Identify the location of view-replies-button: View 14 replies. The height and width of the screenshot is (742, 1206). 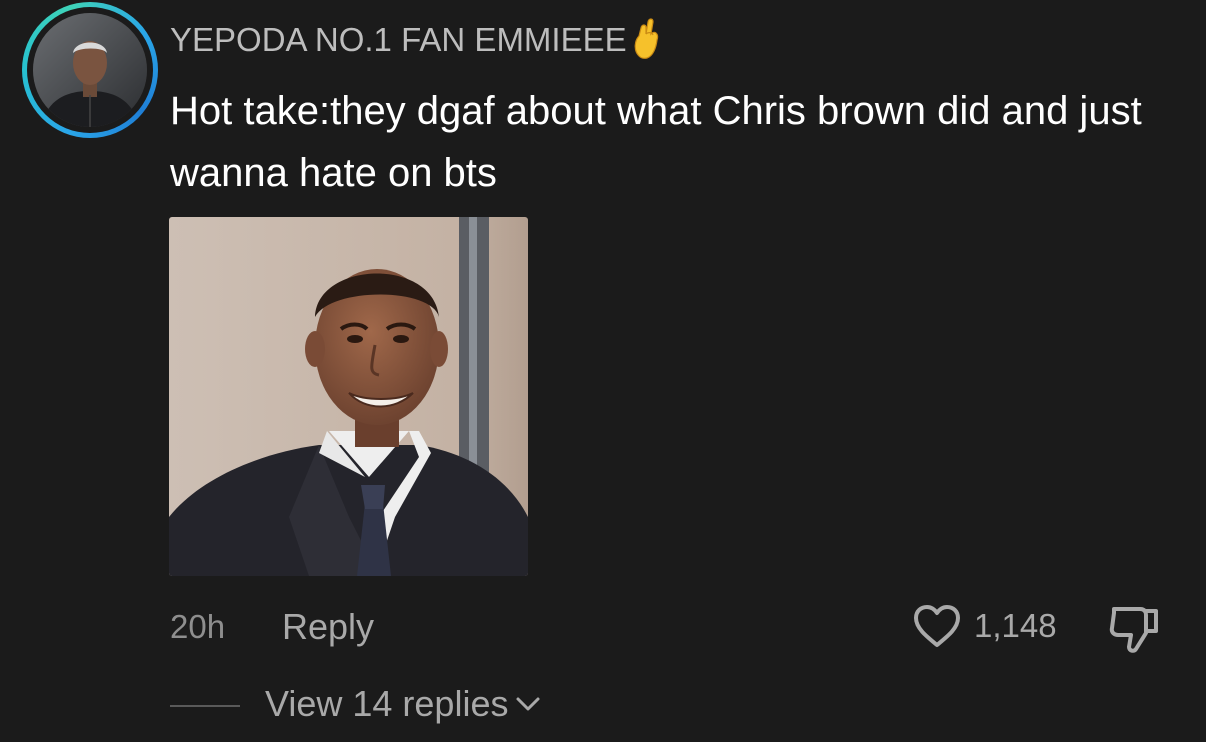
(403, 704).